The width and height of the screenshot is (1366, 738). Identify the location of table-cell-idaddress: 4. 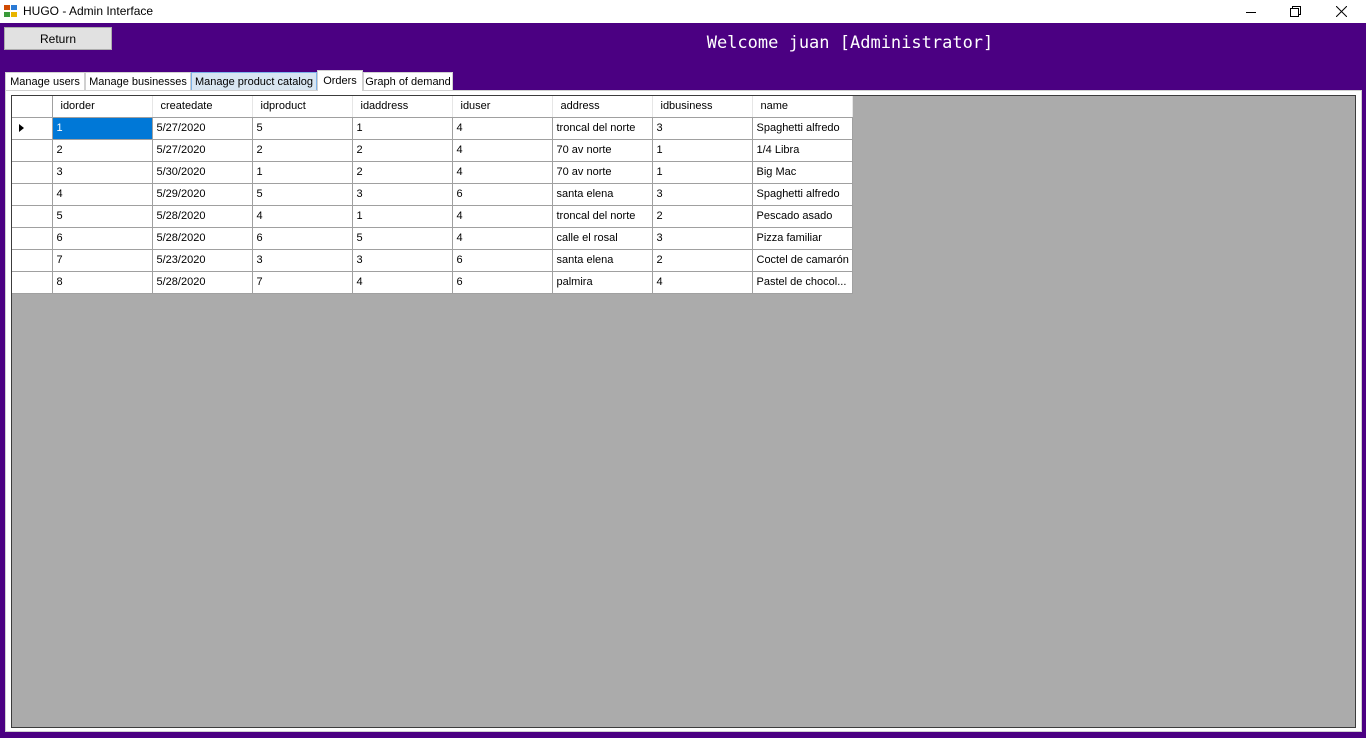
(402, 282).